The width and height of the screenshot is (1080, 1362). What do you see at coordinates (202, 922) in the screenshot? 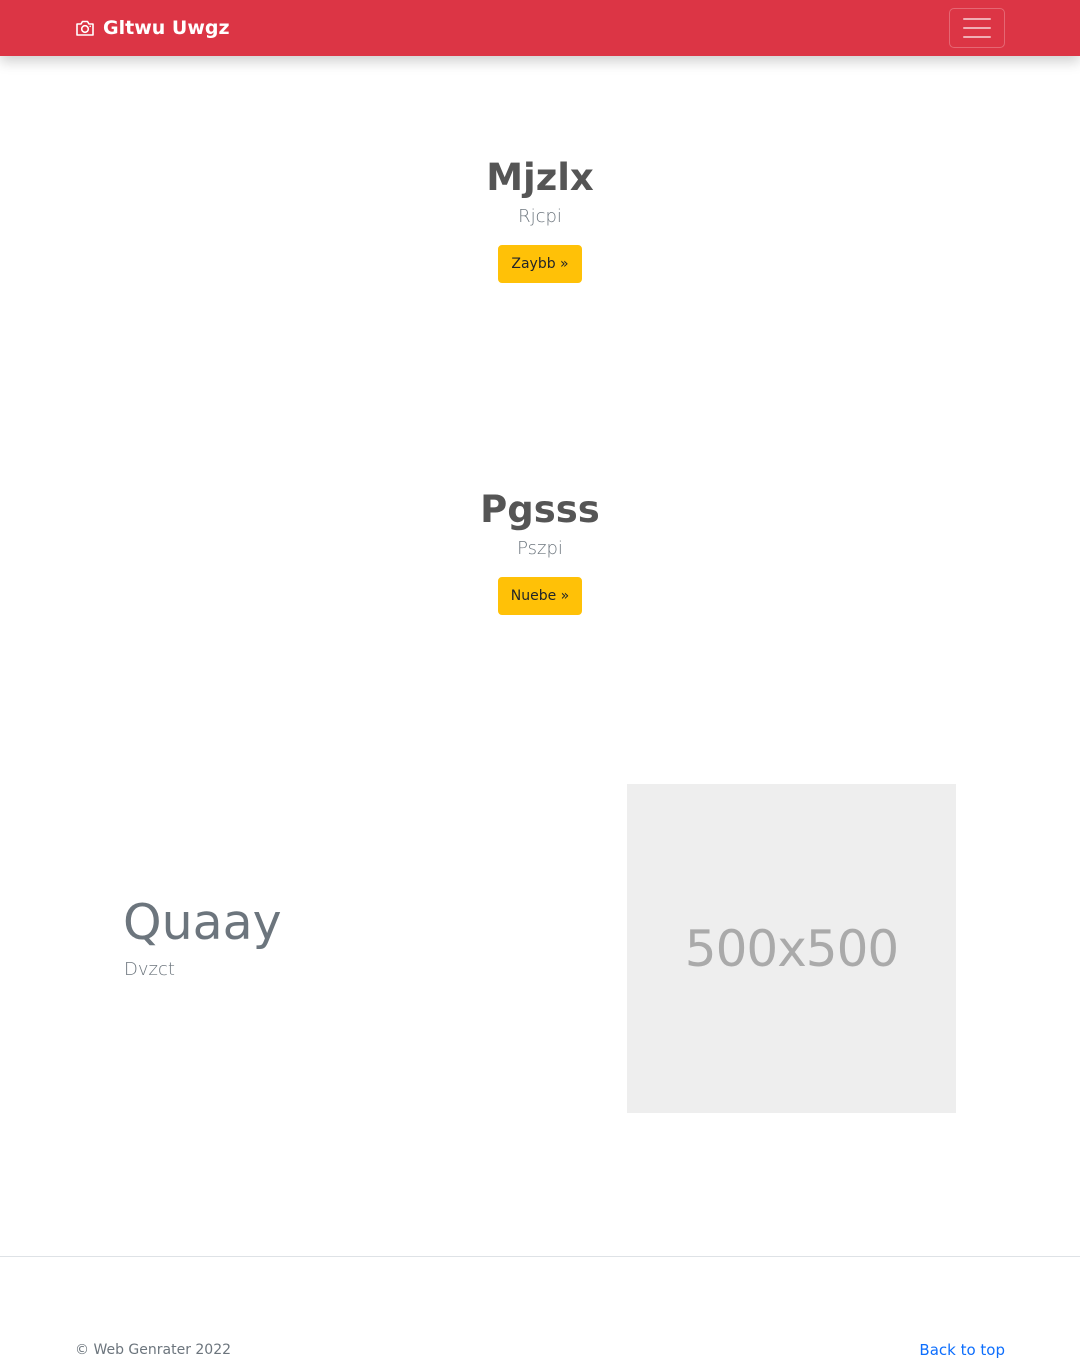
I see `feature-title: Quaay` at bounding box center [202, 922].